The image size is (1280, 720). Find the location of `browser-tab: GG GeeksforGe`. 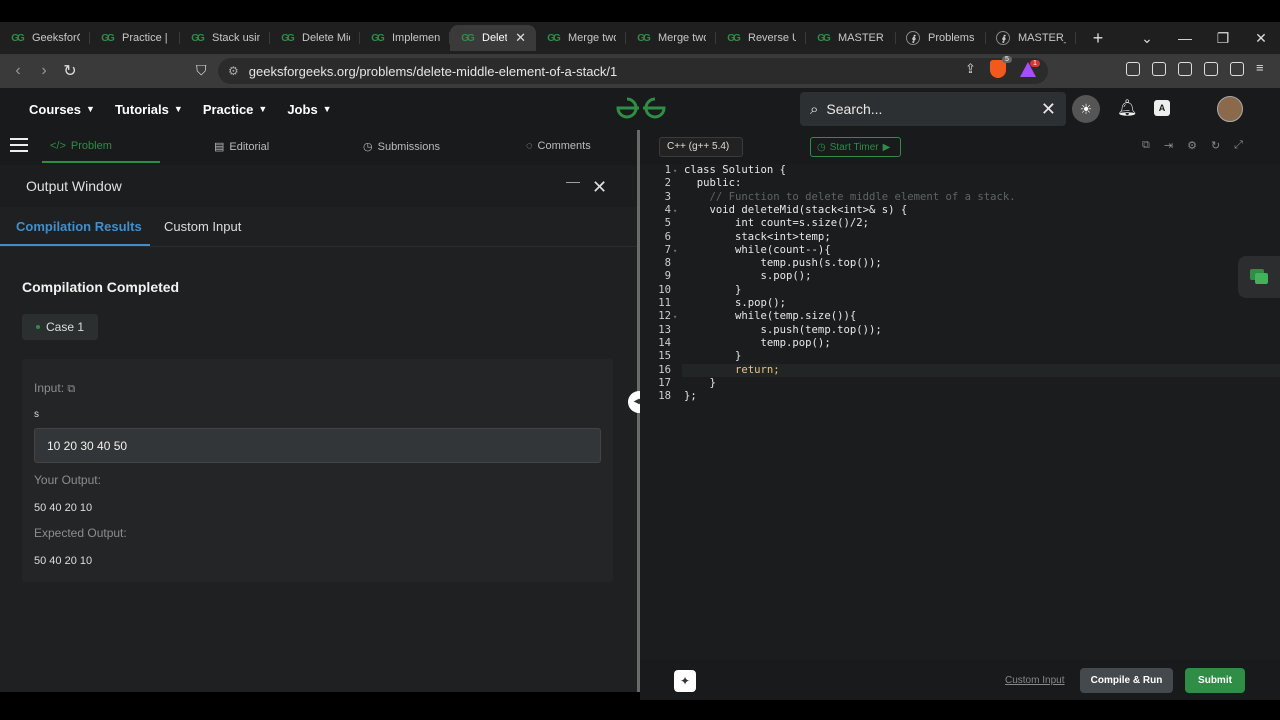

browser-tab: GG GeeksforGe is located at coordinates (45, 38).